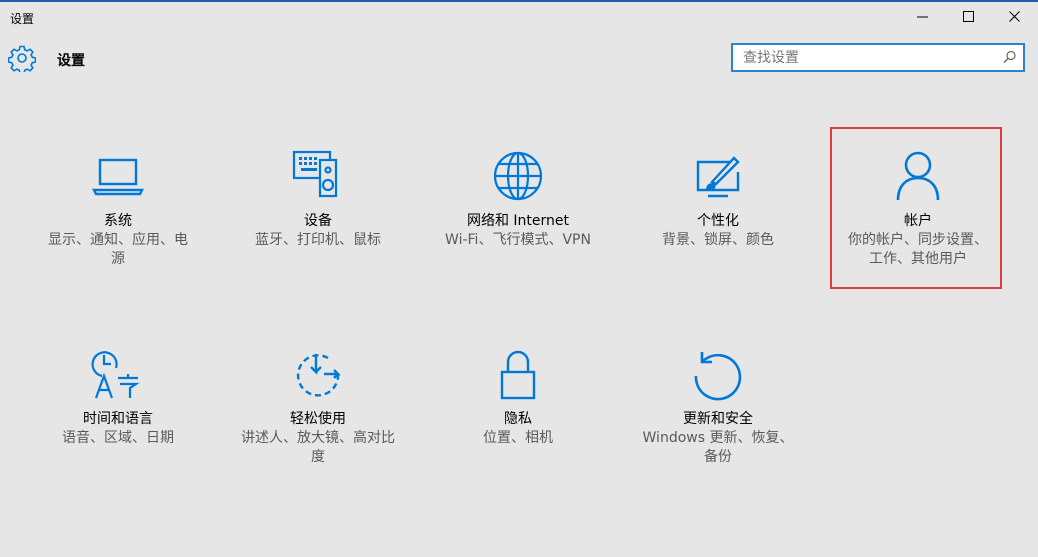 This screenshot has height=557, width=1038. Describe the element at coordinates (118, 419) in the screenshot. I see `tile-label: 时间和语言` at that location.